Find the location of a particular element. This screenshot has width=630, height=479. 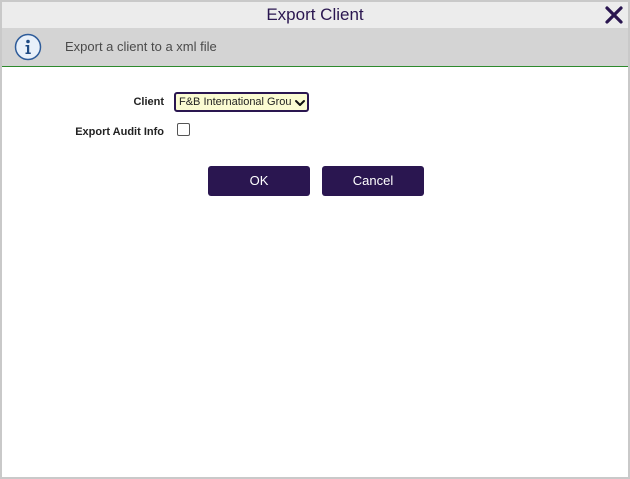

client-select-value: F&B International Group is located at coordinates (235, 102).